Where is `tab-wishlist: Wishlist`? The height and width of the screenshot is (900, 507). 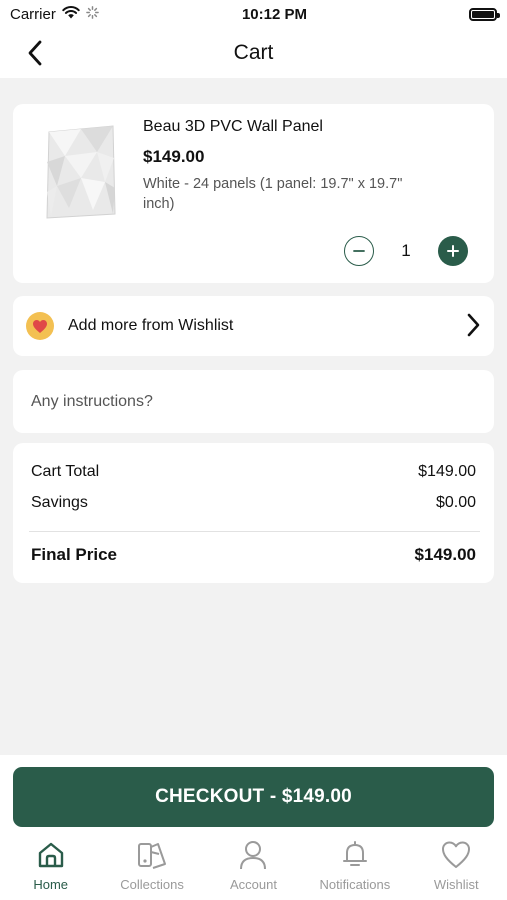
tab-wishlist: Wishlist is located at coordinates (456, 869).